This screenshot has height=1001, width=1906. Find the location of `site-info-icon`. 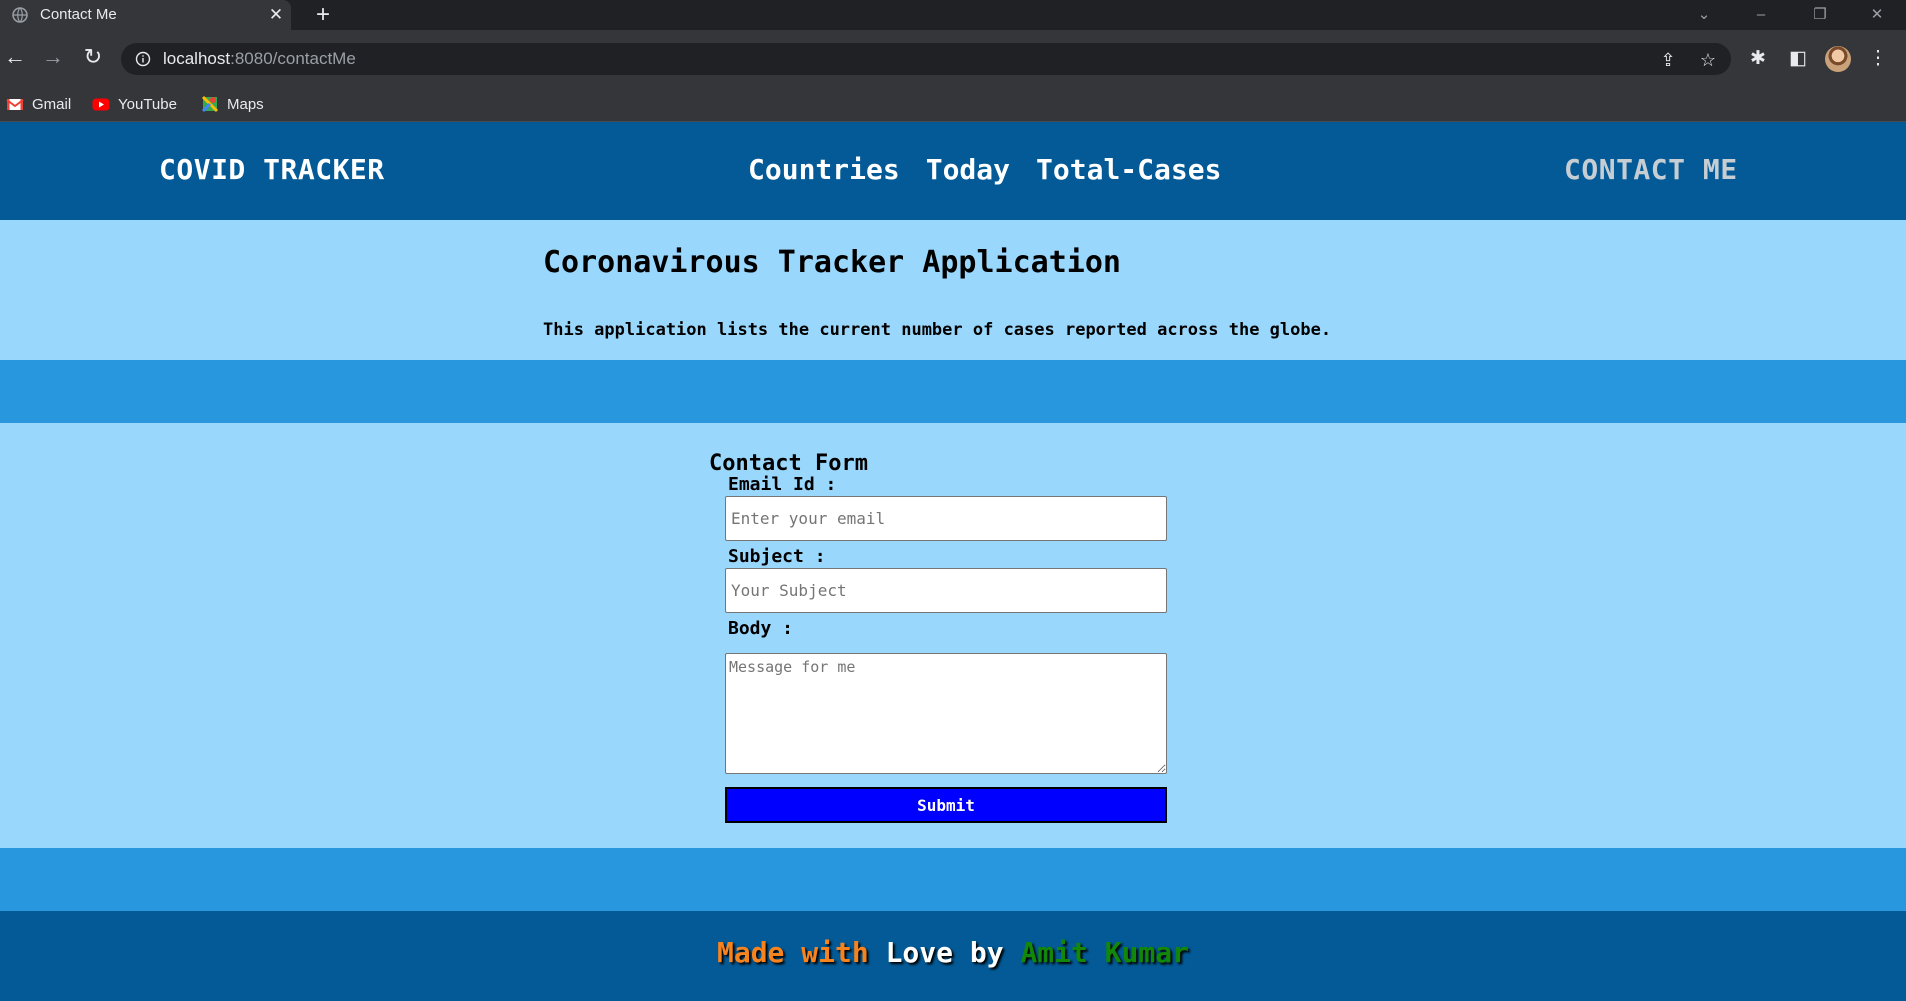

site-info-icon is located at coordinates (143, 59).